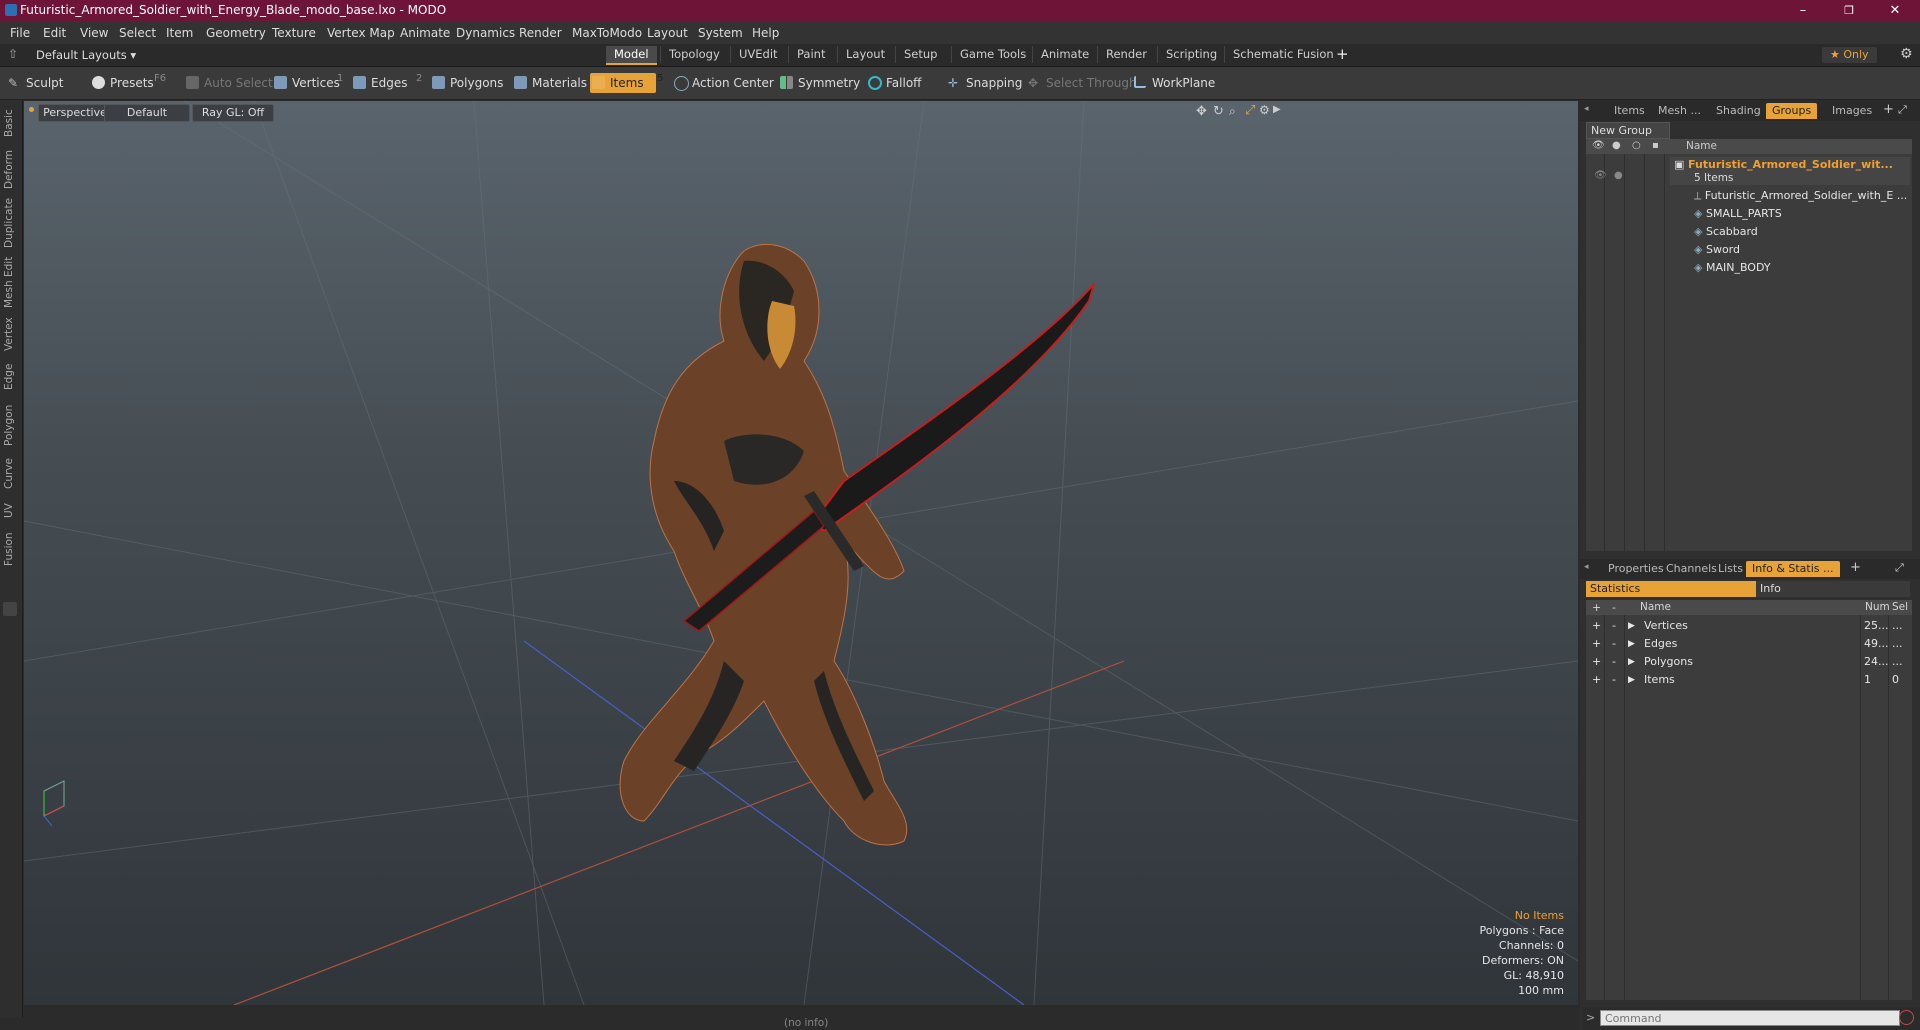 Image resolution: width=1920 pixels, height=1030 pixels. Describe the element at coordinates (1888, 109) in the screenshot. I see `add-tab-button: +` at that location.